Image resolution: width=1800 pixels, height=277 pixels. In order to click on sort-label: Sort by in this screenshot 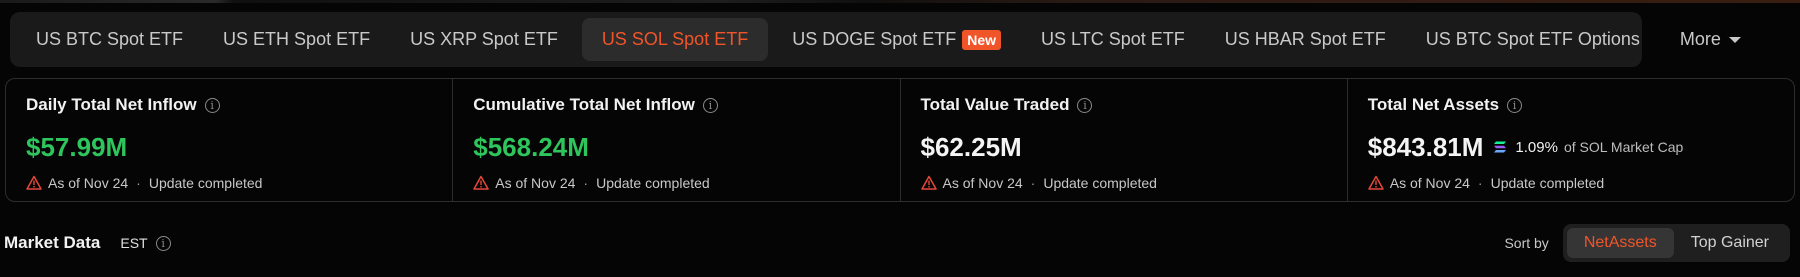, I will do `click(1526, 243)`.